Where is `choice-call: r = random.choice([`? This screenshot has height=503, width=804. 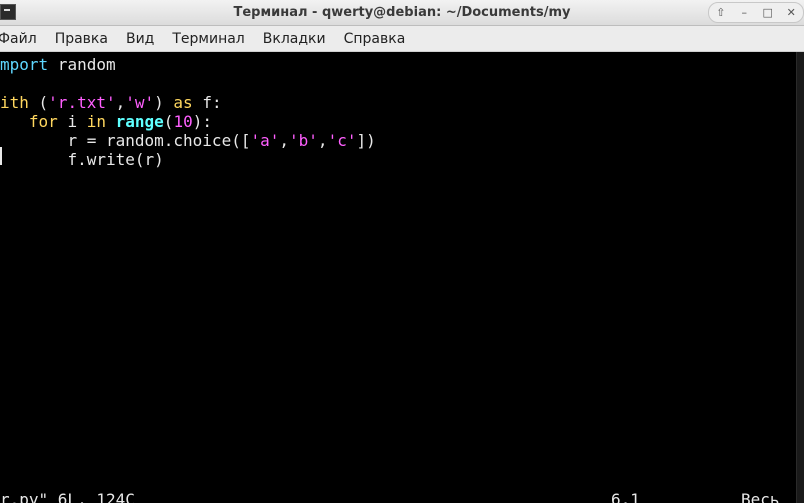
choice-call: r = random.choice([ is located at coordinates (159, 140).